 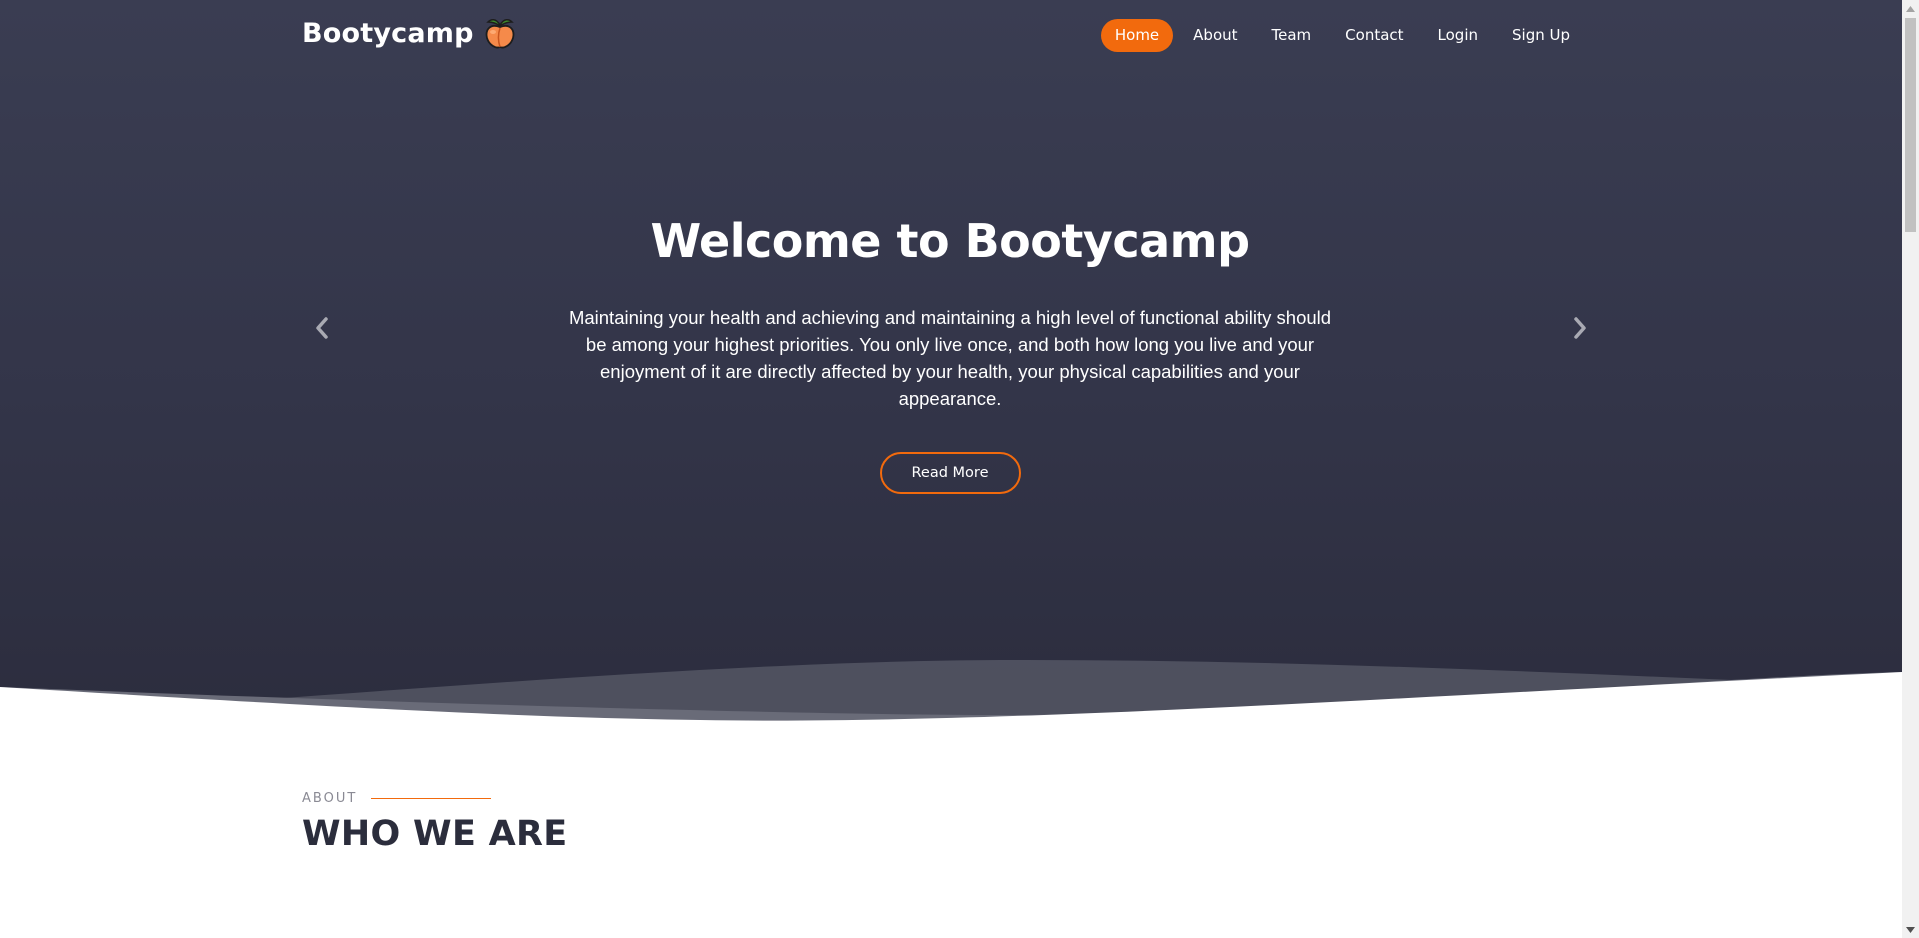 What do you see at coordinates (1137, 35) in the screenshot?
I see `nav-item-home: Home` at bounding box center [1137, 35].